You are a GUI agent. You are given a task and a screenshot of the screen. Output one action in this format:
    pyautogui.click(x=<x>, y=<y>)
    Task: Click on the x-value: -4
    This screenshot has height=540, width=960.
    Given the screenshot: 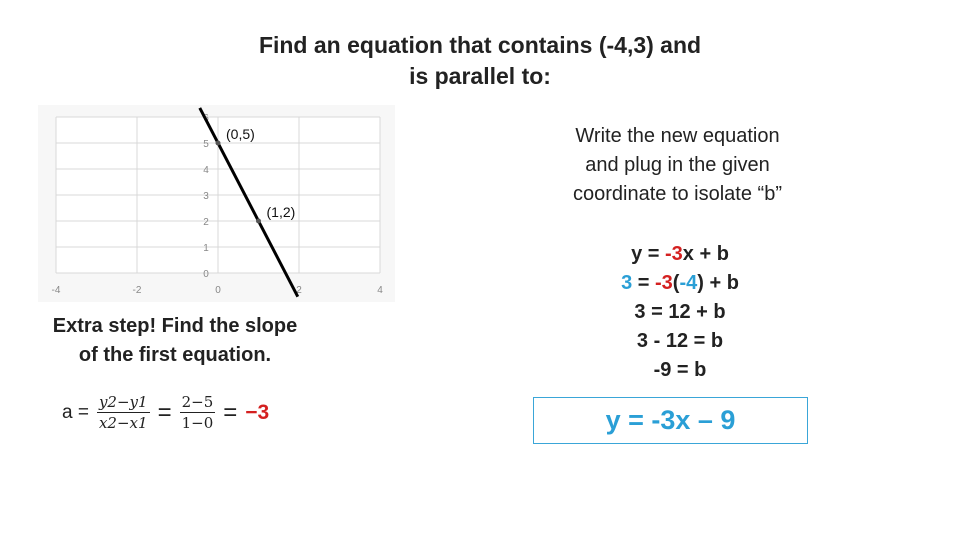 What is the action you would take?
    pyautogui.click(x=688, y=283)
    